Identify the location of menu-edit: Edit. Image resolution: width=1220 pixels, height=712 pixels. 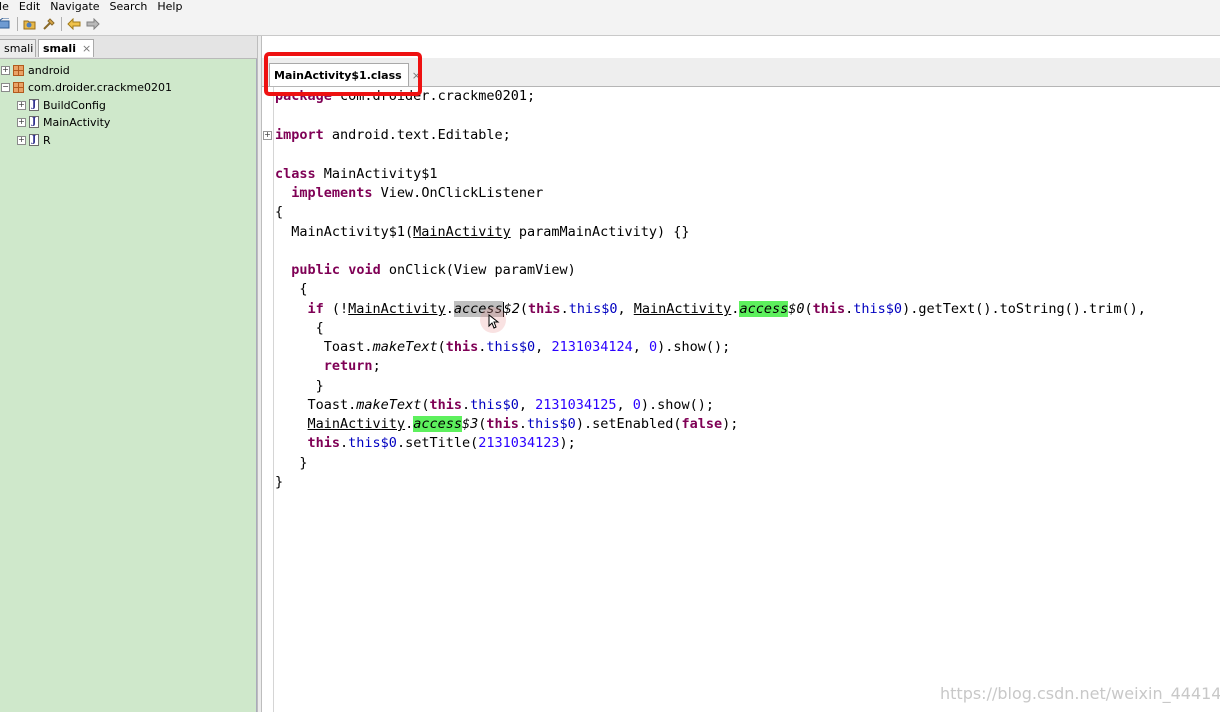
(29, 6).